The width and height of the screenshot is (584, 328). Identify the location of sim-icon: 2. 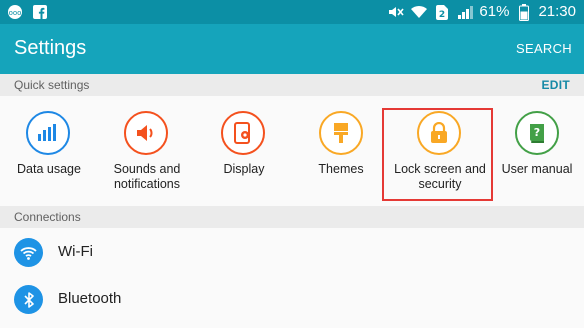
(441, 12).